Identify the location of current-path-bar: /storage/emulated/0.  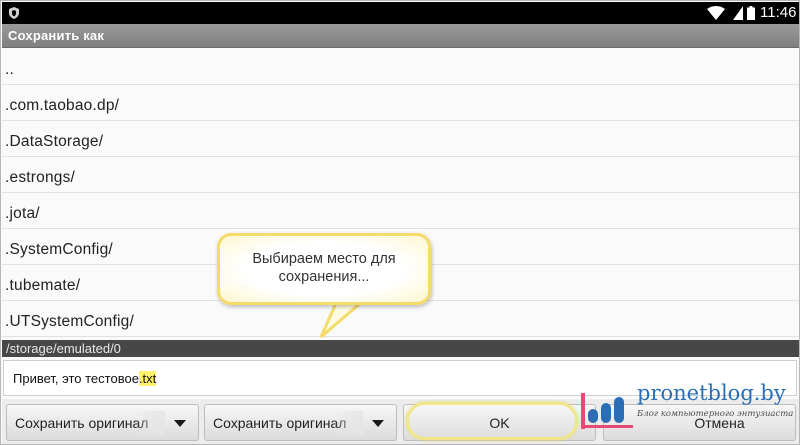
(400, 348).